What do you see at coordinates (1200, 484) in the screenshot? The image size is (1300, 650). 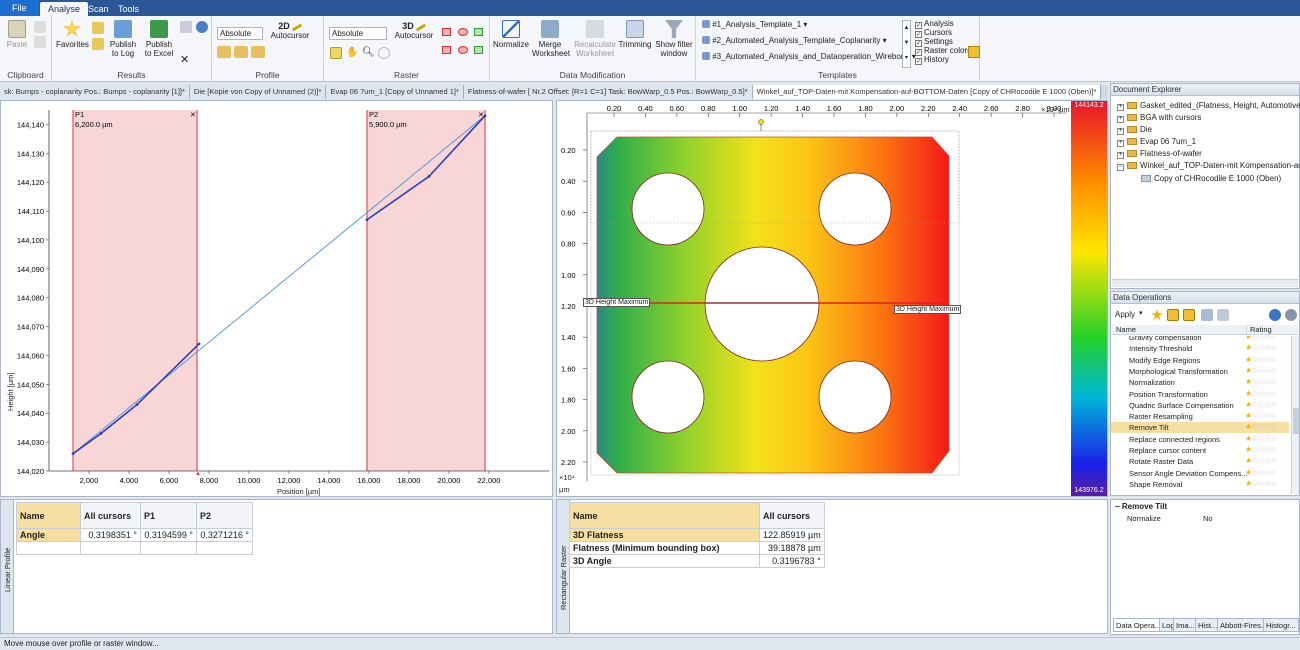 I see `operation-item: Shape Removal ★☆☆☆☆` at bounding box center [1200, 484].